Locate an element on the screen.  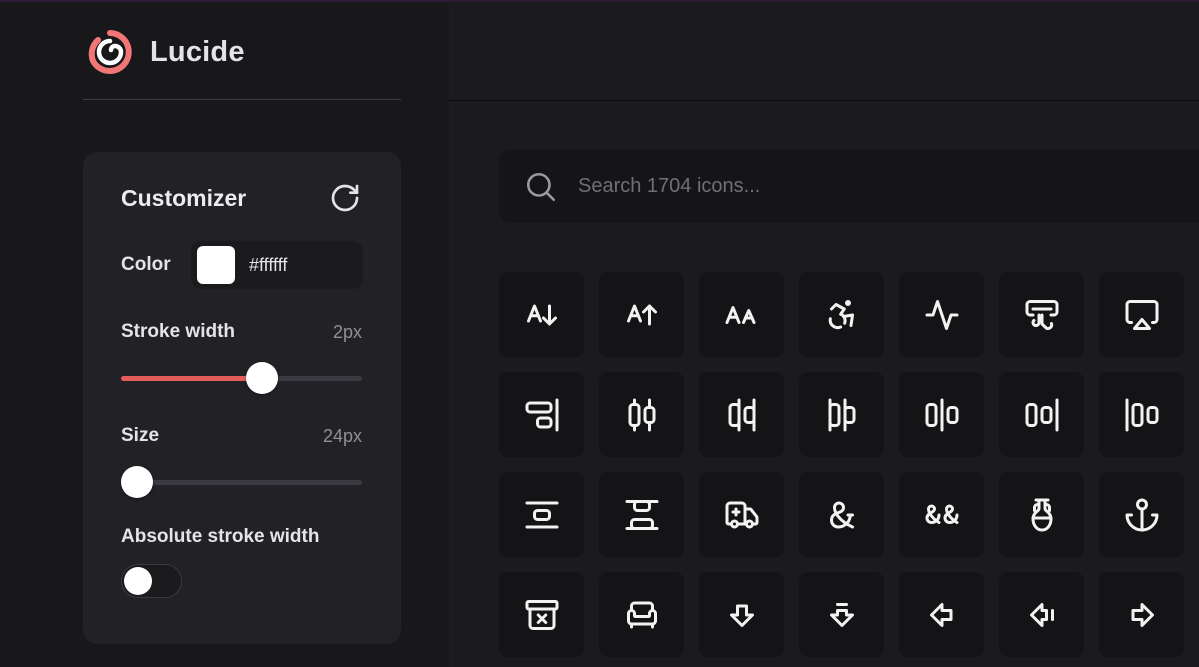
align-horizontal-distribute-center-icon is located at coordinates (641, 414).